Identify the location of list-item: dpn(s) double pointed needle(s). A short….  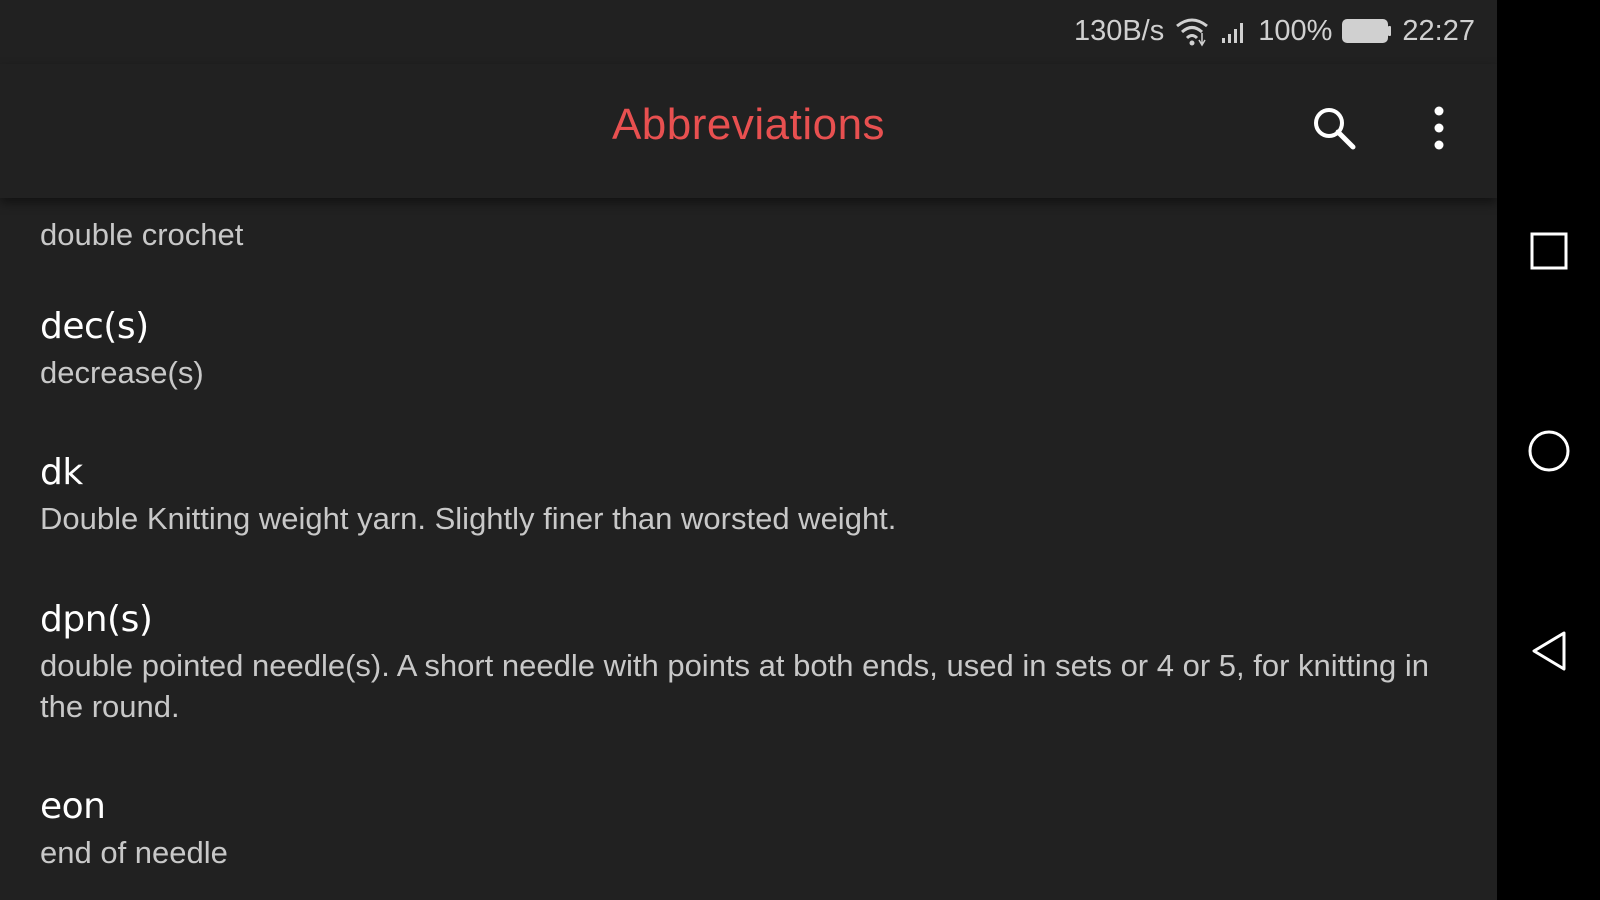
(746, 662).